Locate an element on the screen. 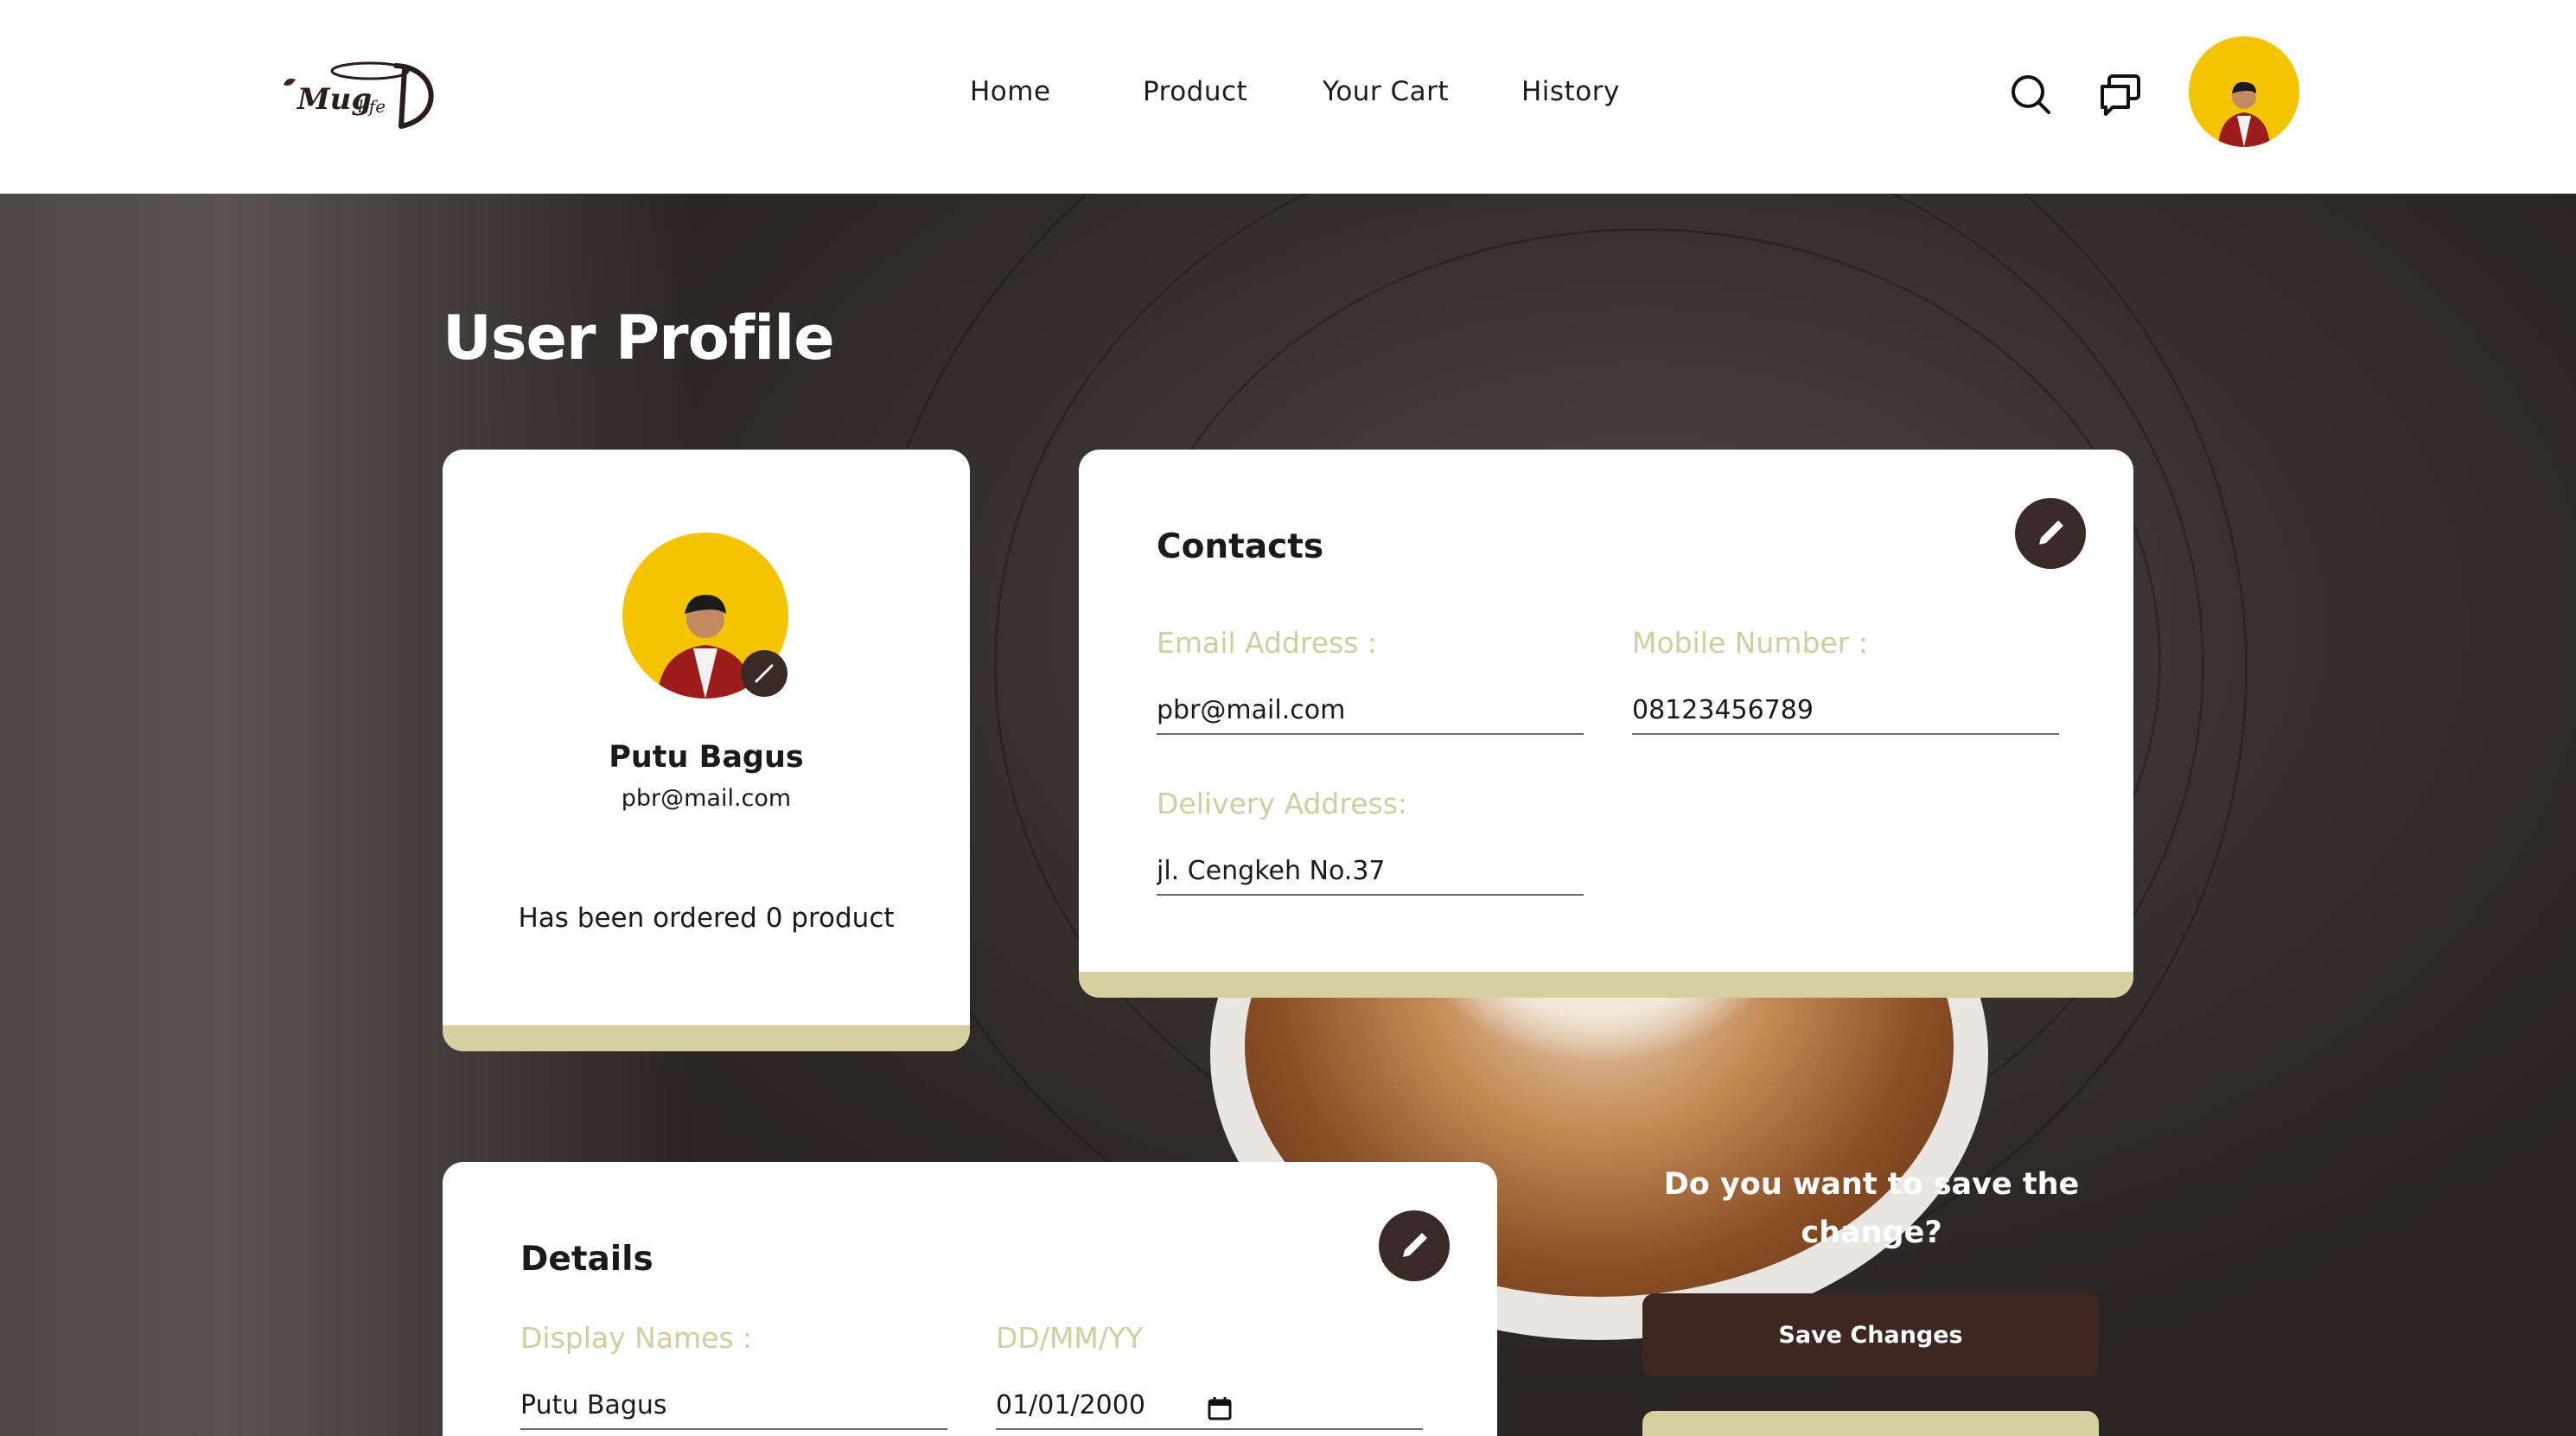 The width and height of the screenshot is (2576, 1436). profile-email: pbr@mail.com is located at coordinates (706, 798).